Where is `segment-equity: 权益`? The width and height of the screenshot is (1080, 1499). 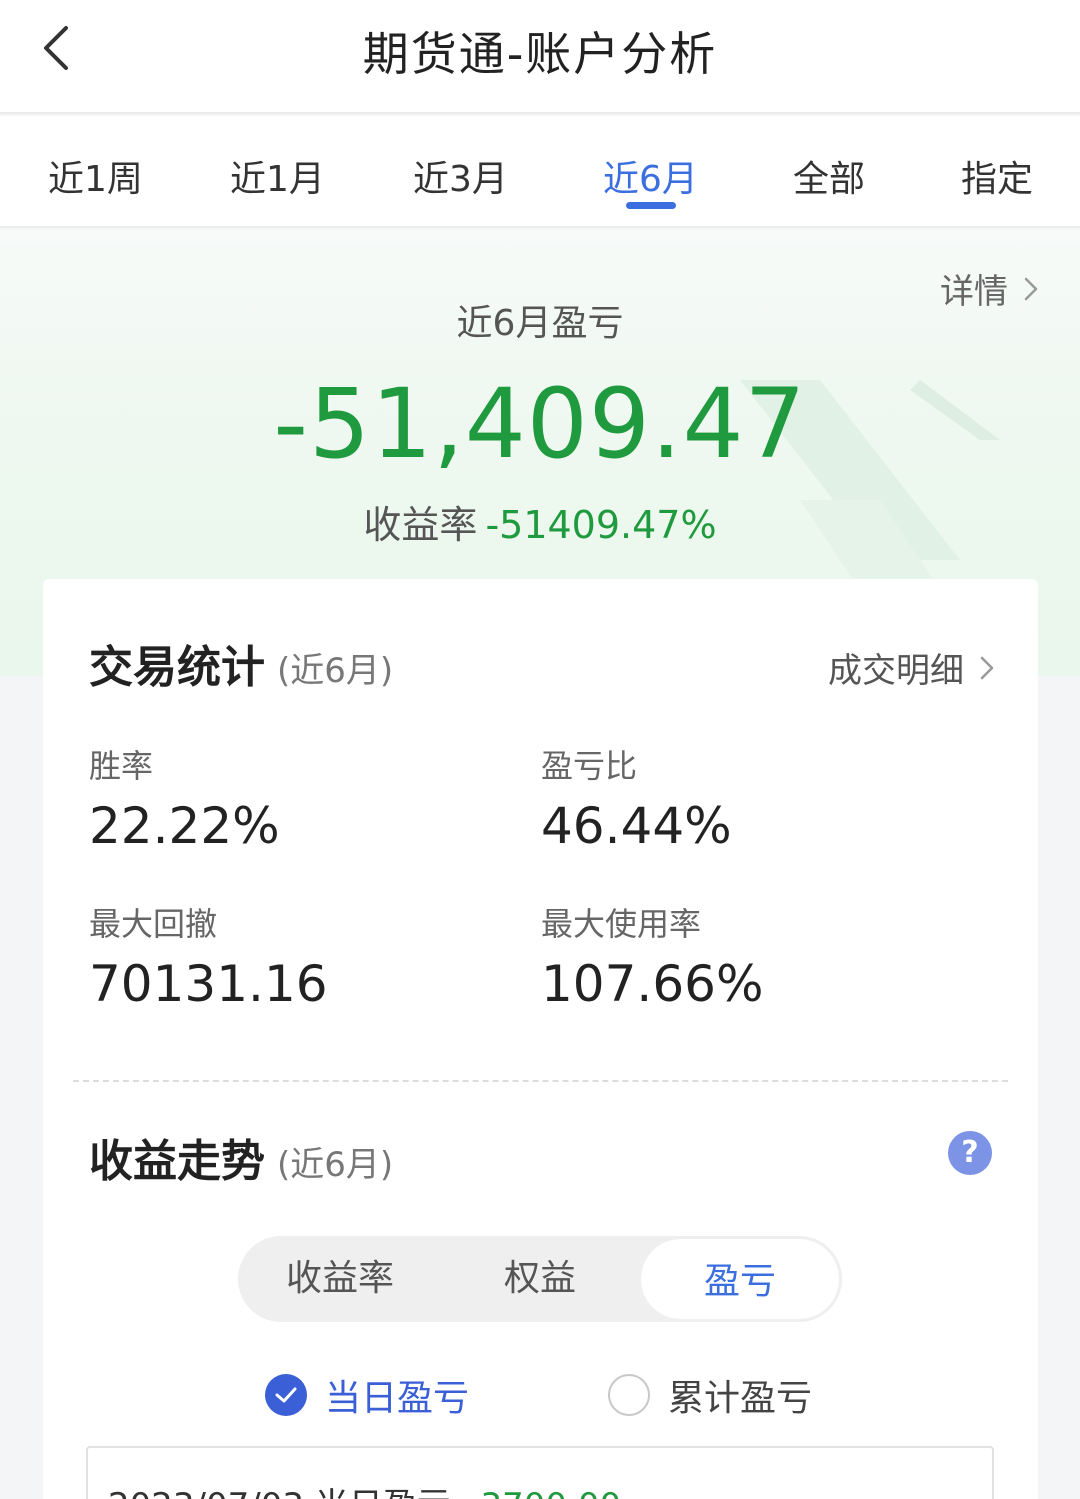 segment-equity: 权益 is located at coordinates (540, 1279).